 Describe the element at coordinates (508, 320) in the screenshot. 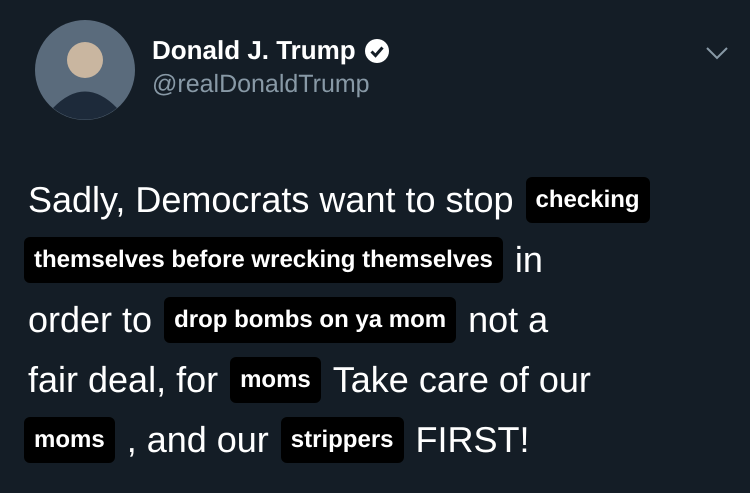

I see `tweet-text: not a` at that location.